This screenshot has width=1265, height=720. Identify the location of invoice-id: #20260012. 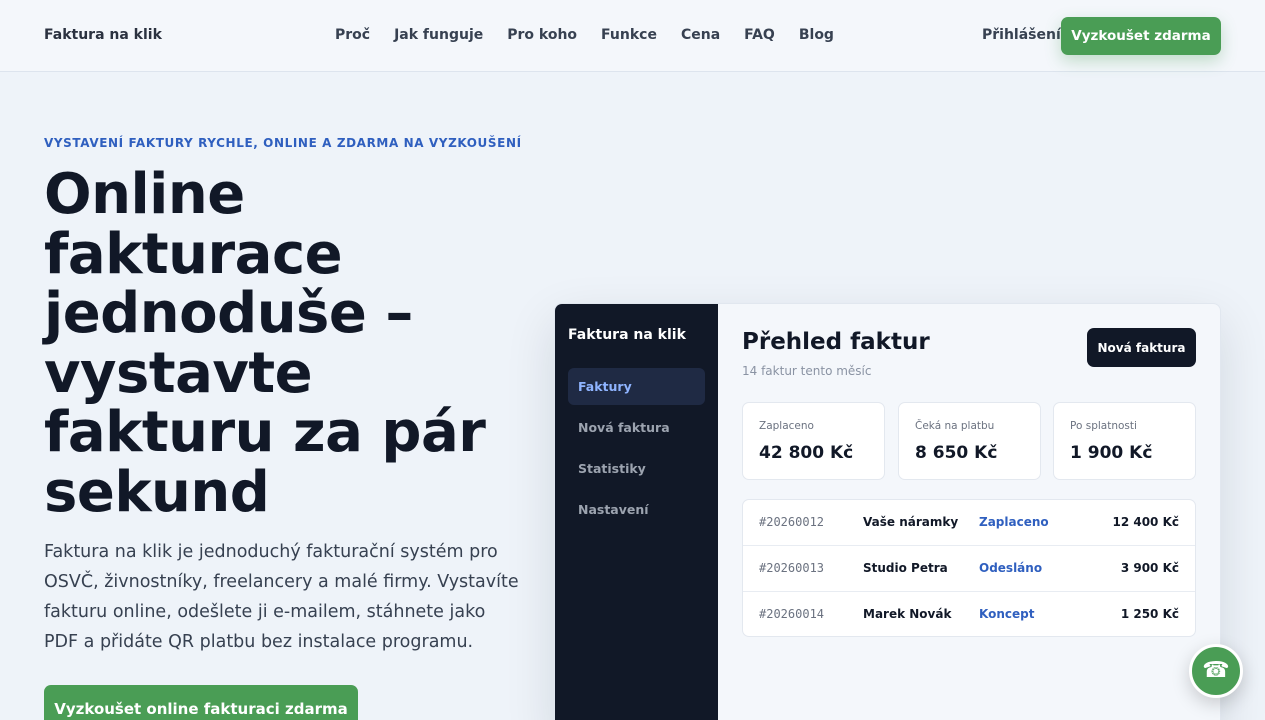
(792, 522).